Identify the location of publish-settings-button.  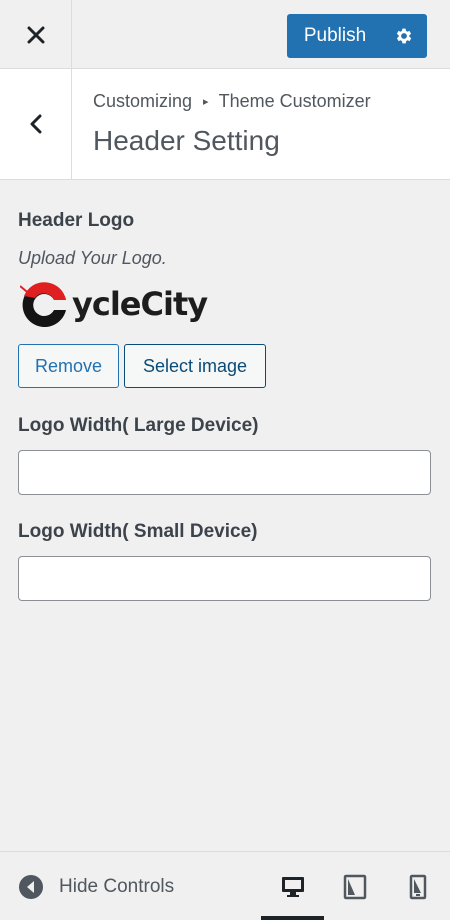
(404, 36).